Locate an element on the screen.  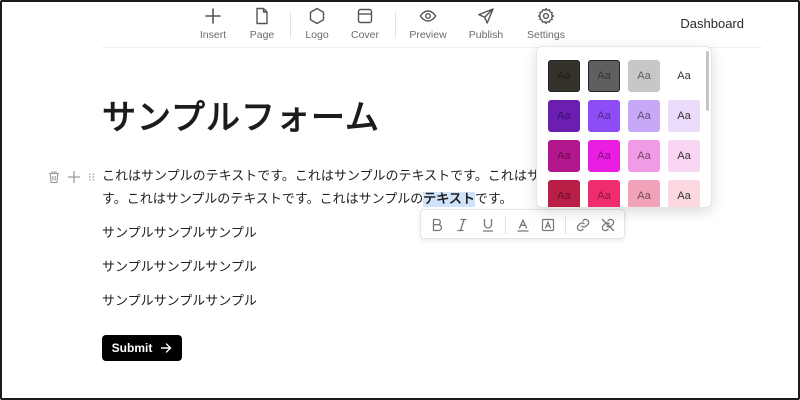
publish-button: Publish is located at coordinates (486, 24).